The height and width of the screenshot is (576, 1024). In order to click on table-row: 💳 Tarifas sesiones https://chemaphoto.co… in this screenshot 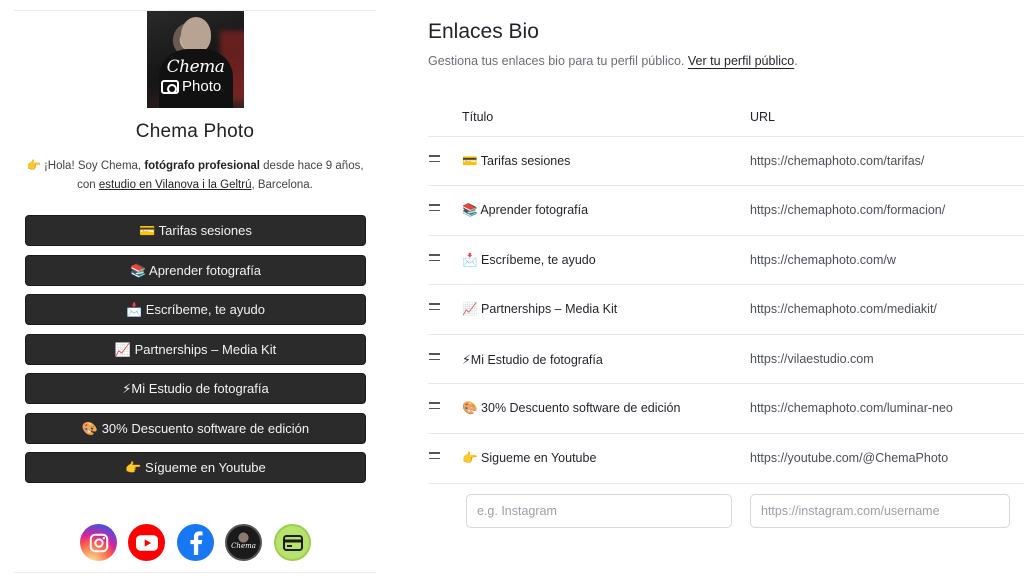, I will do `click(726, 160)`.